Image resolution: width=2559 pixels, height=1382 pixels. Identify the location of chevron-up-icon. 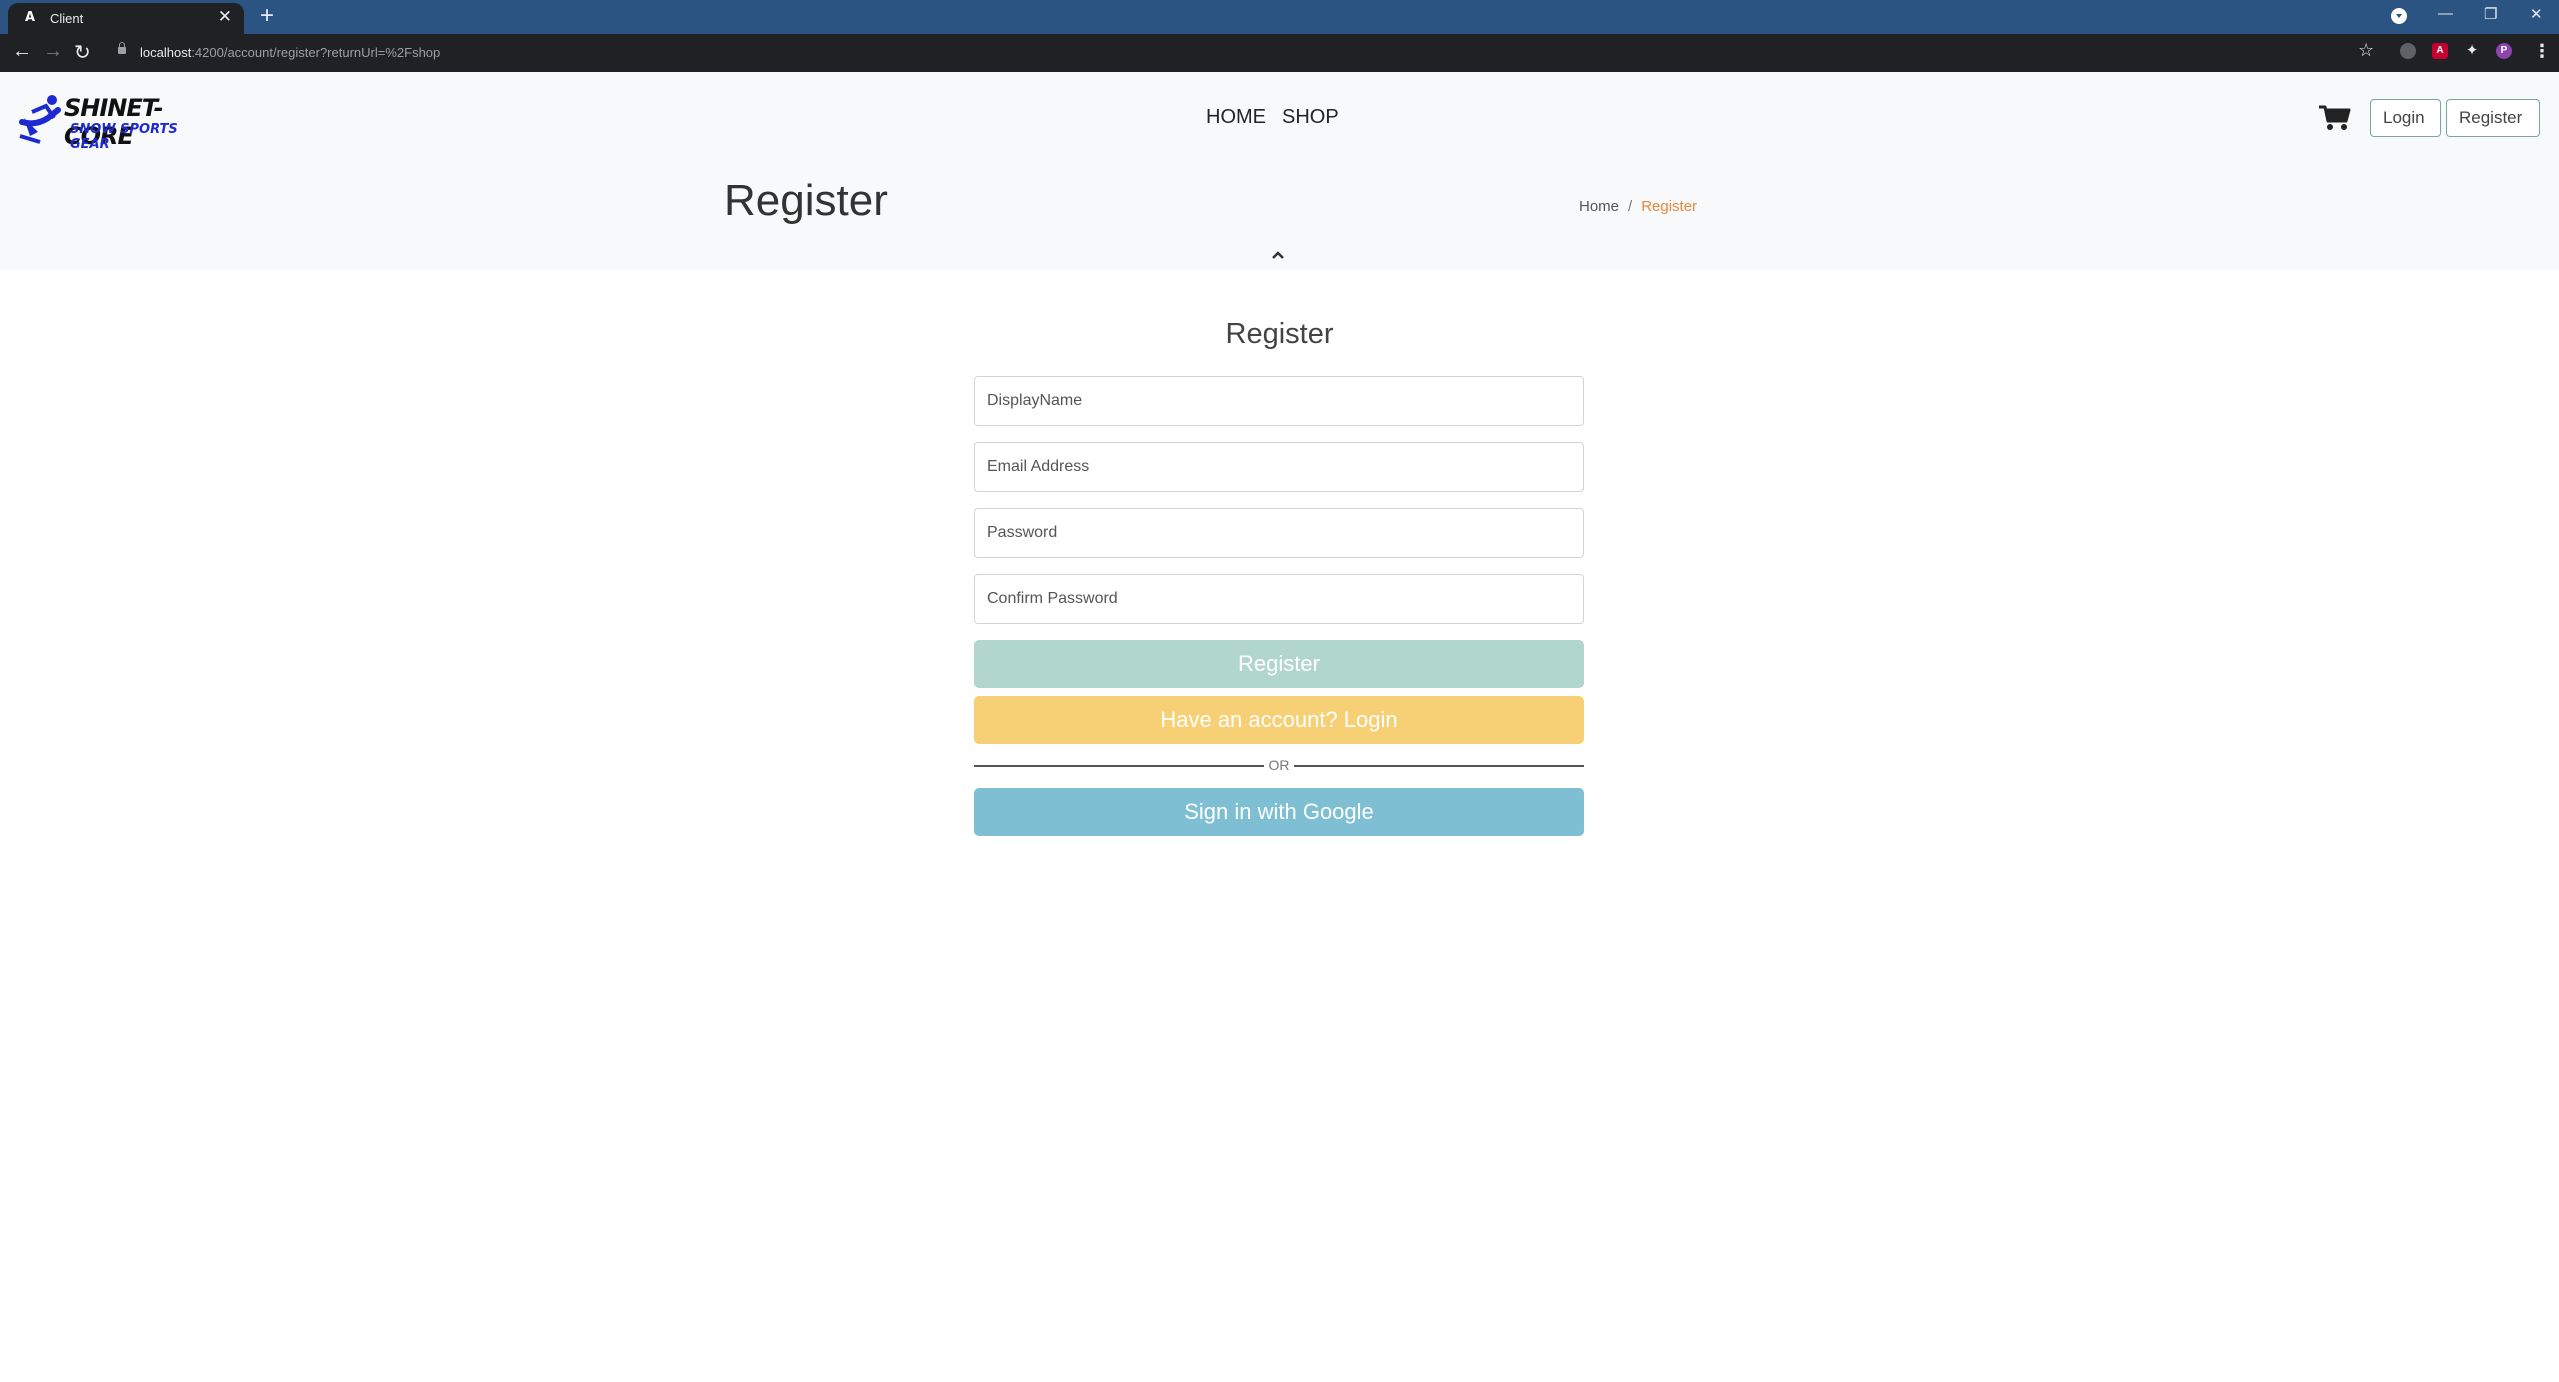
(1278, 255).